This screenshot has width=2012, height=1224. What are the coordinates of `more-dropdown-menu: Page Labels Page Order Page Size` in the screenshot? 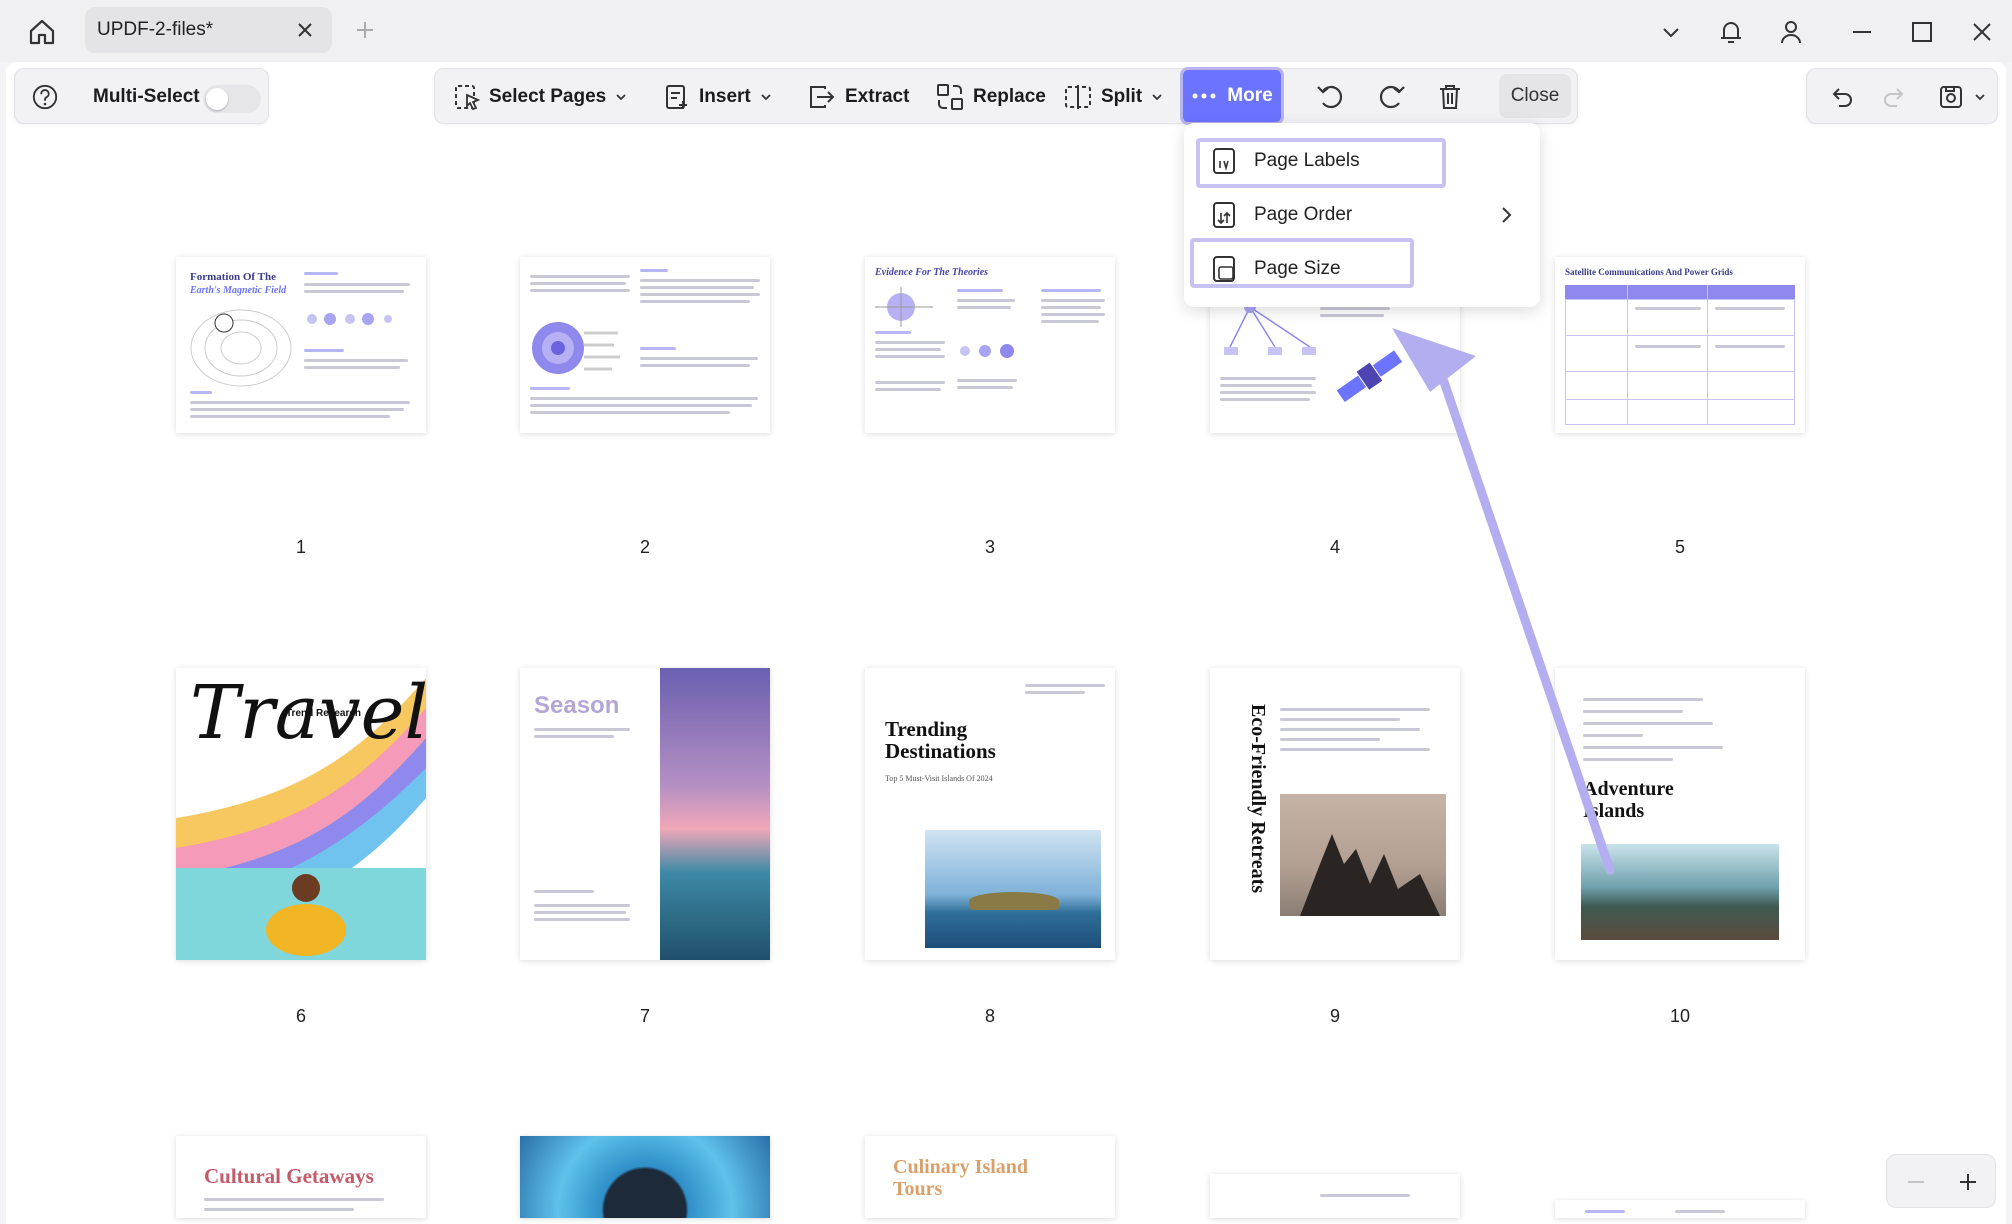 It's located at (1362, 215).